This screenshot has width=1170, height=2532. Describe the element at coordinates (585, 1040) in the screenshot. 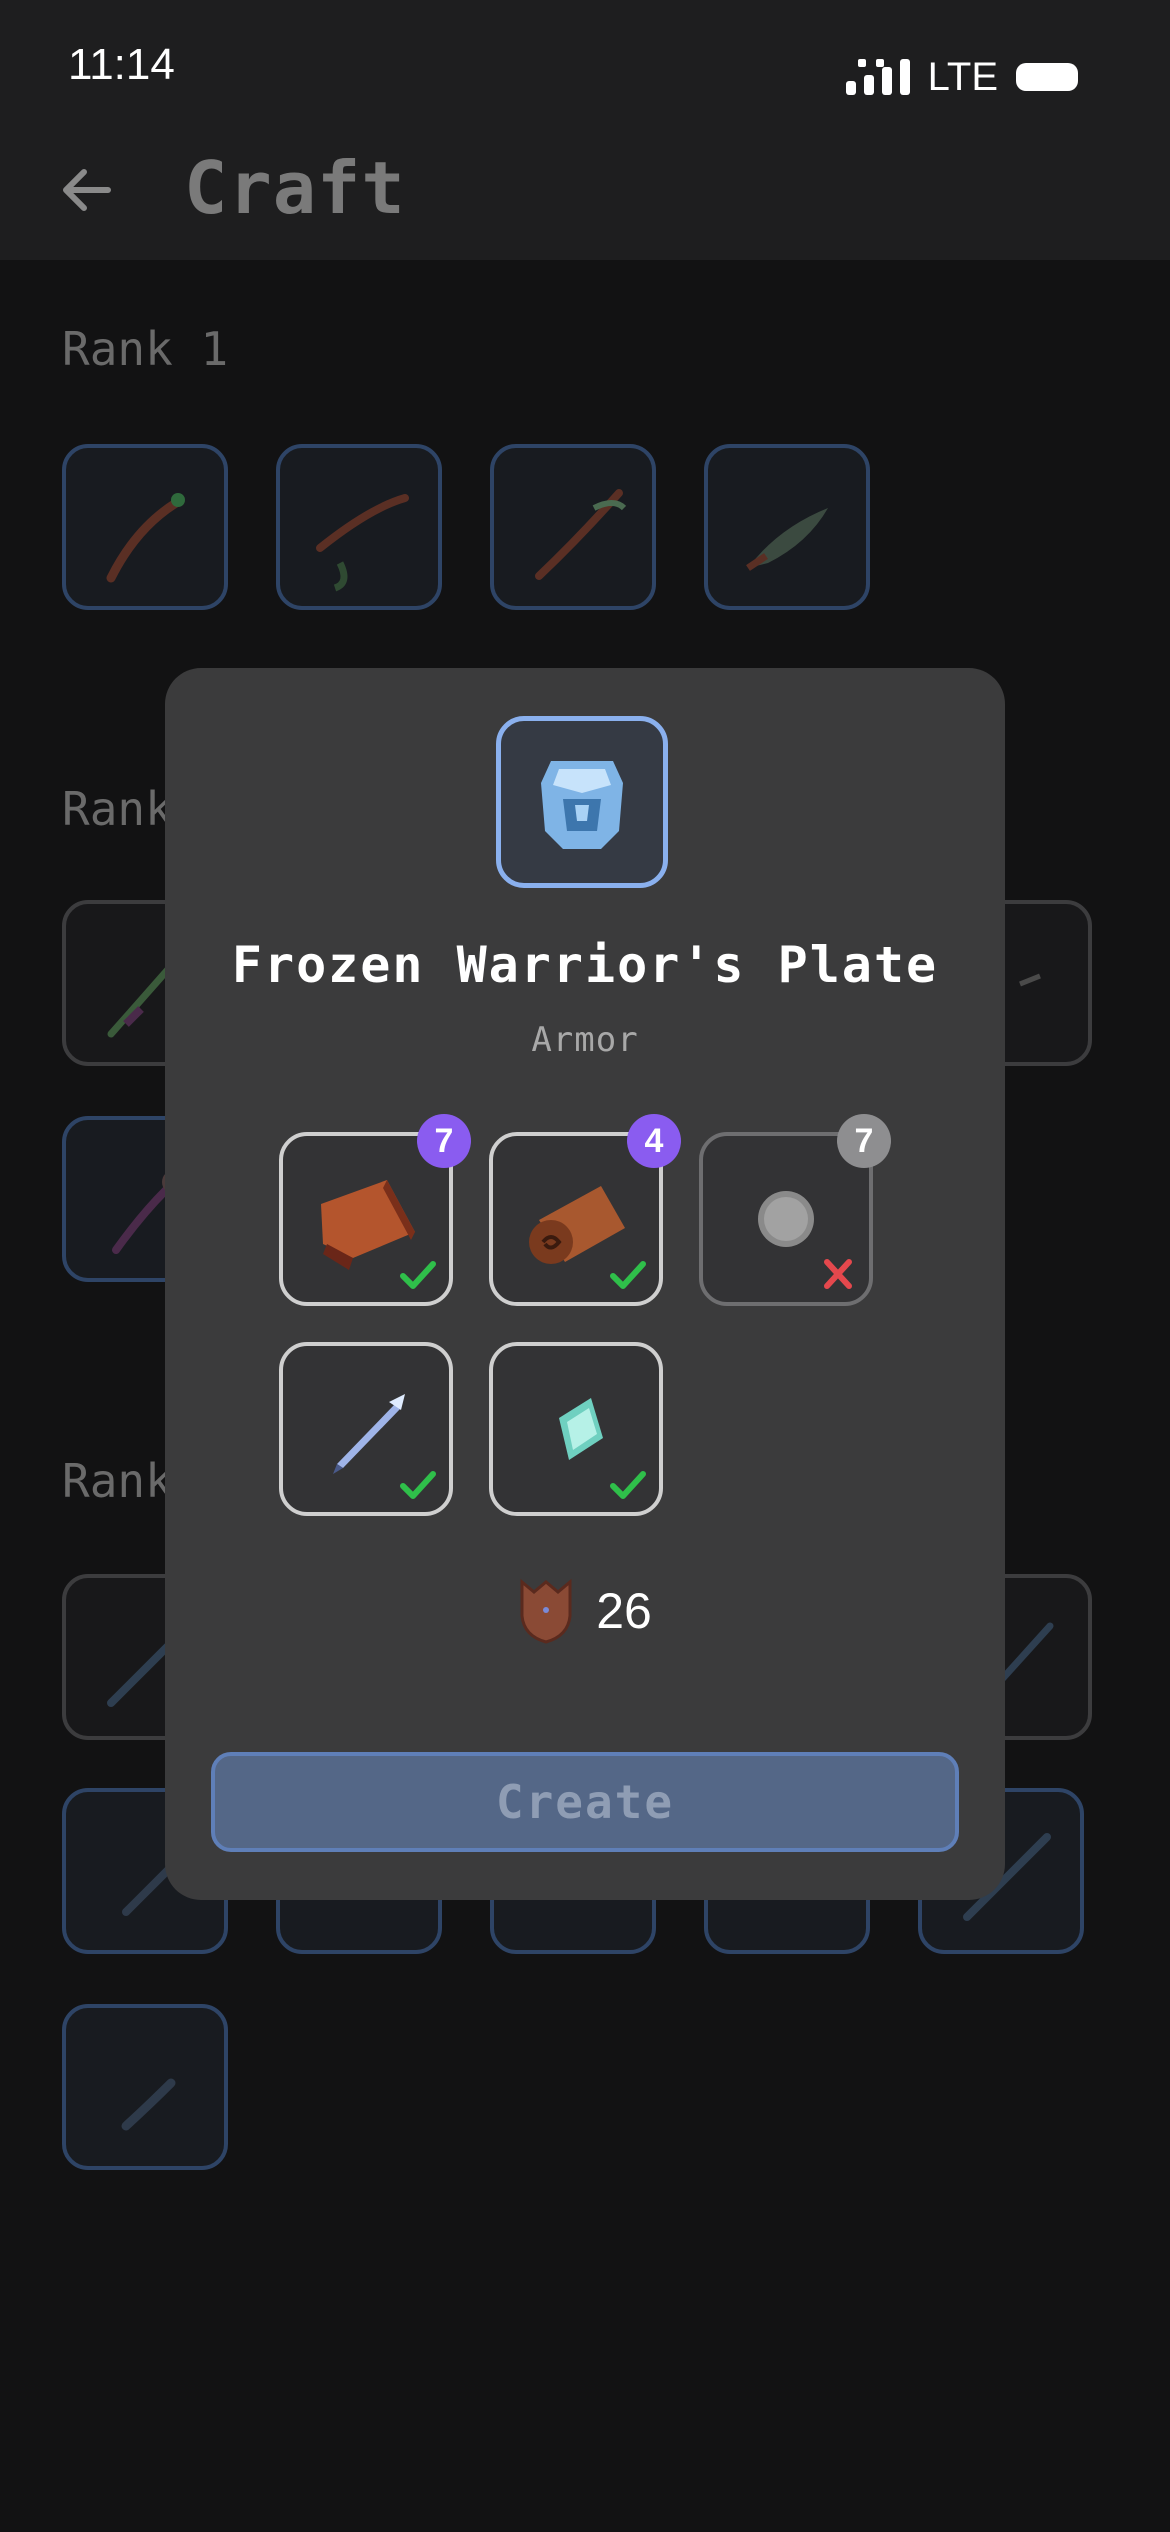

I see `item-type: Armor` at that location.